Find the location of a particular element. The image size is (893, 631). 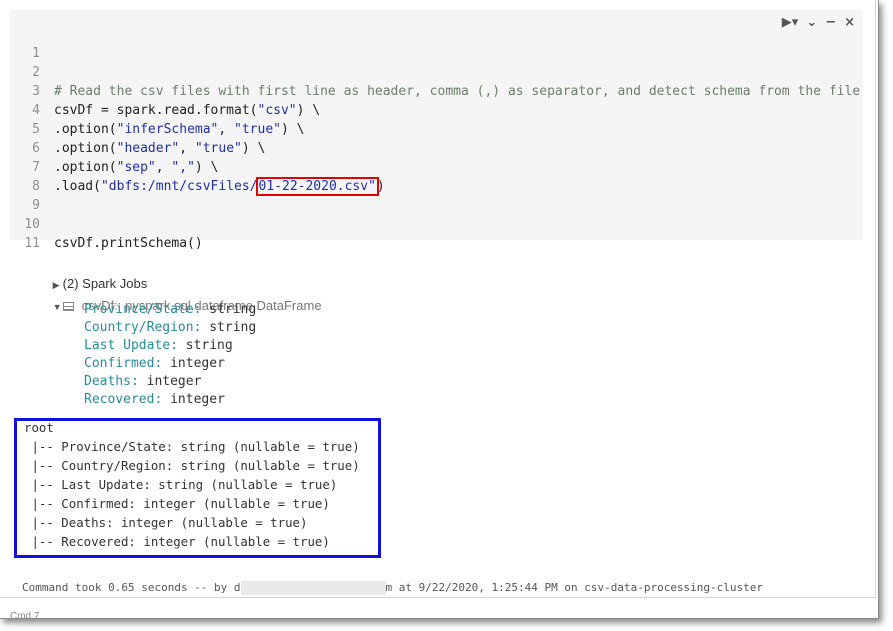

redacted-username is located at coordinates (313, 588).